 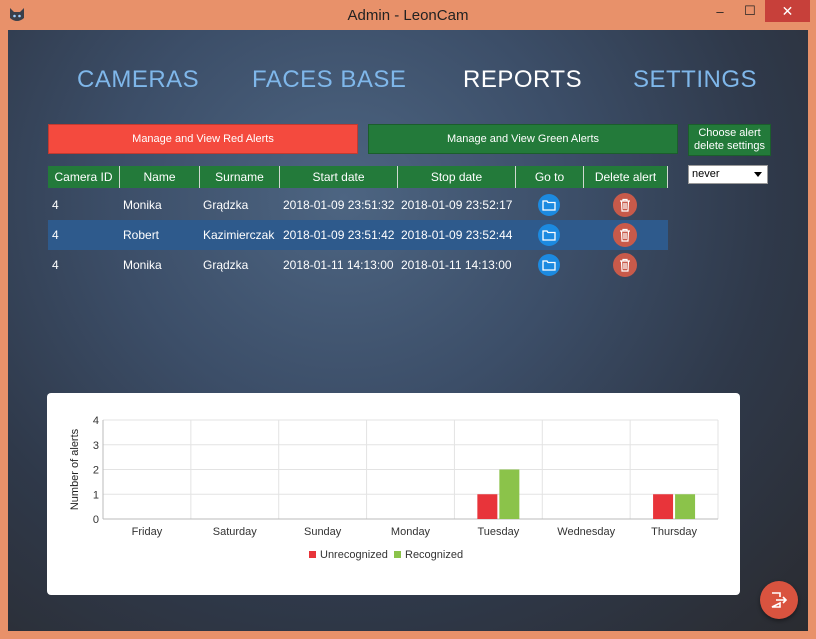 I want to click on cell-surname: Kazimierczak, so click(x=239, y=235).